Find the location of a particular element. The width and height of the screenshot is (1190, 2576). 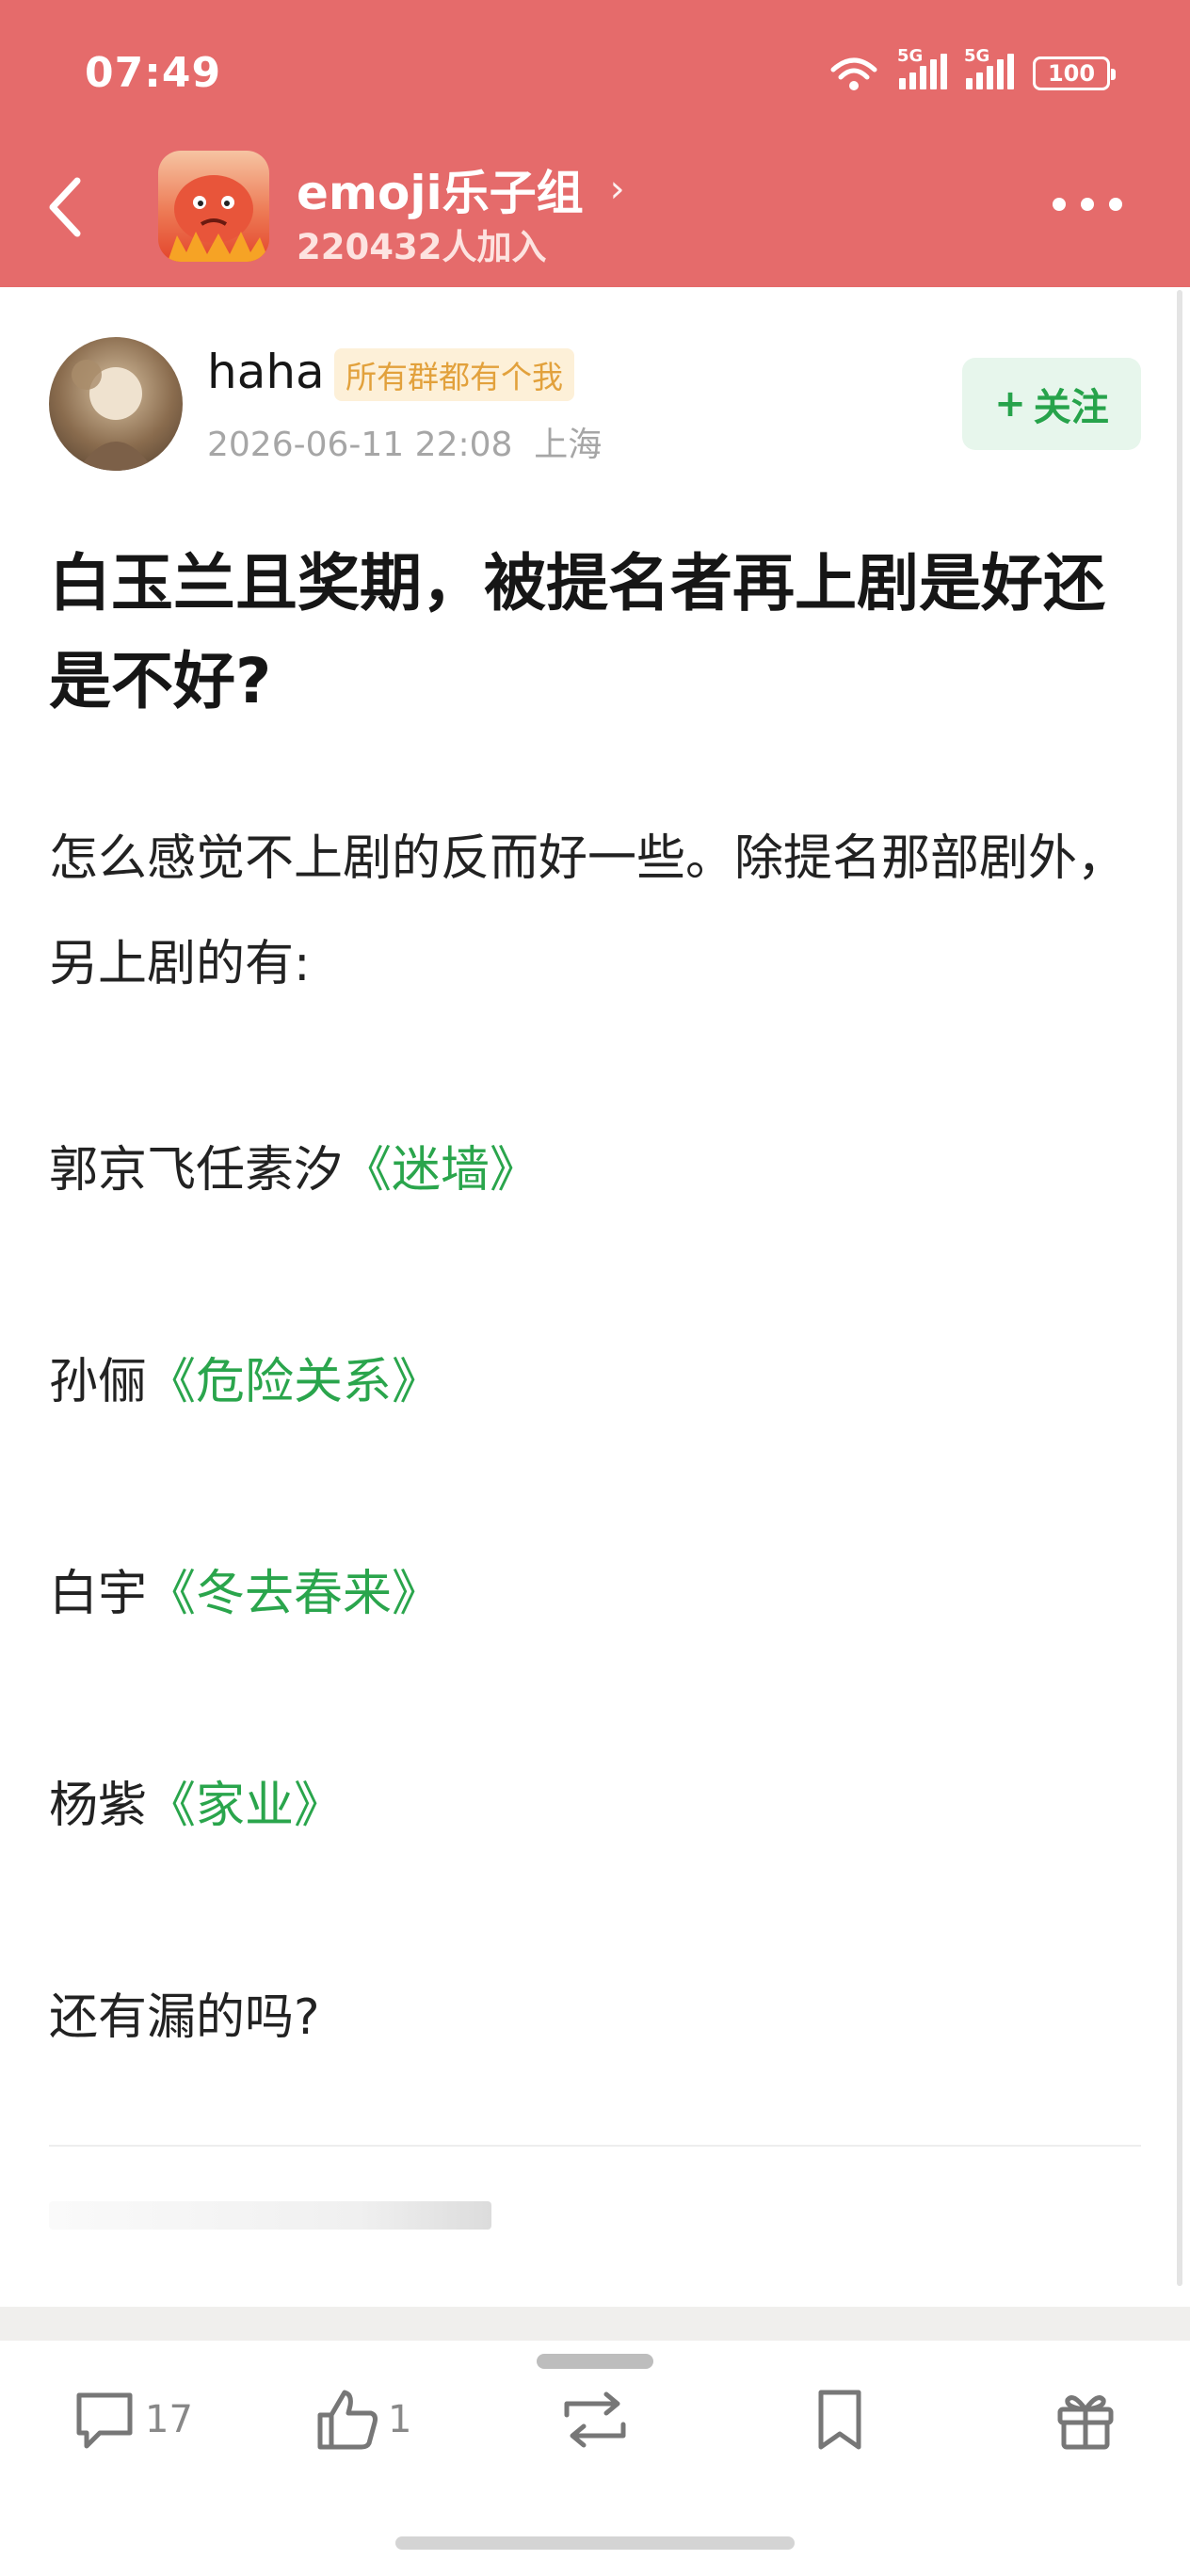

repost-icon is located at coordinates (595, 2419).